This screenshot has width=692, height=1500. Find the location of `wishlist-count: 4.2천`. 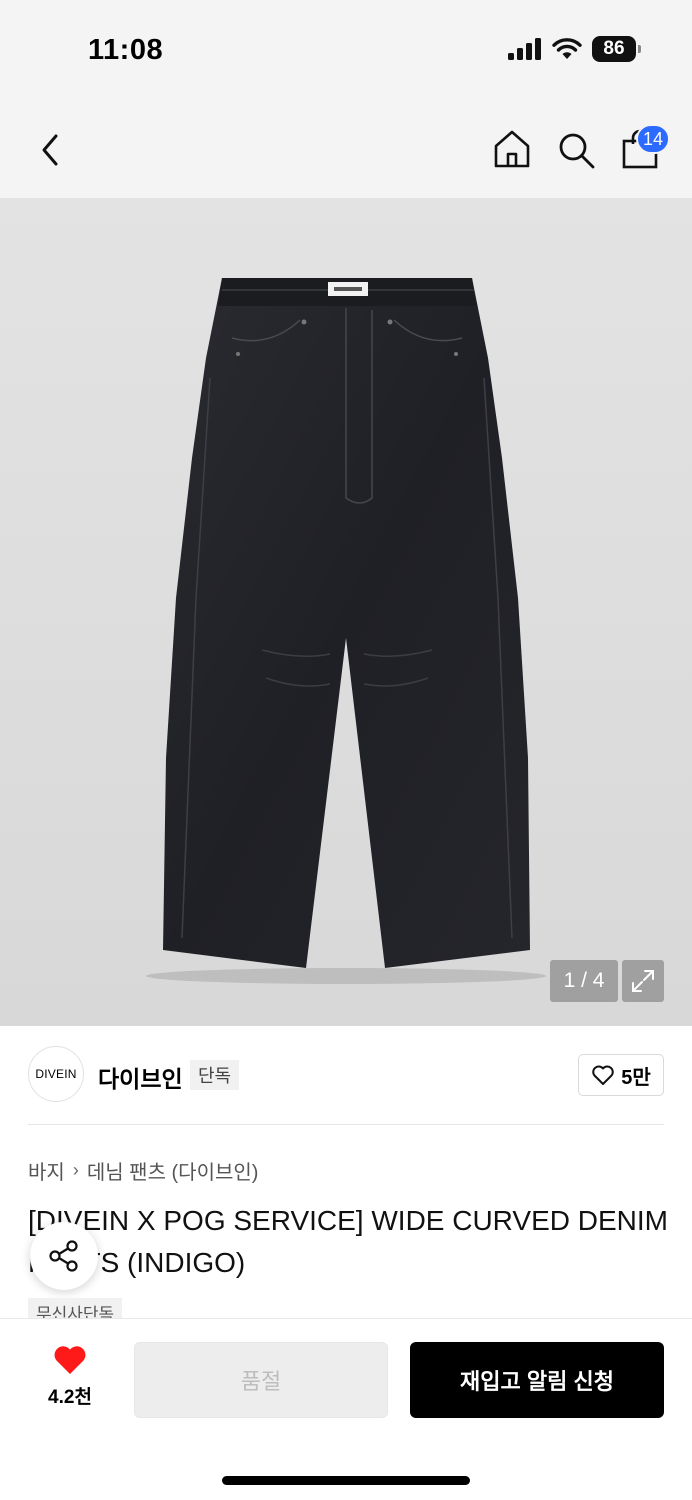

wishlist-count: 4.2천 is located at coordinates (70, 1397).